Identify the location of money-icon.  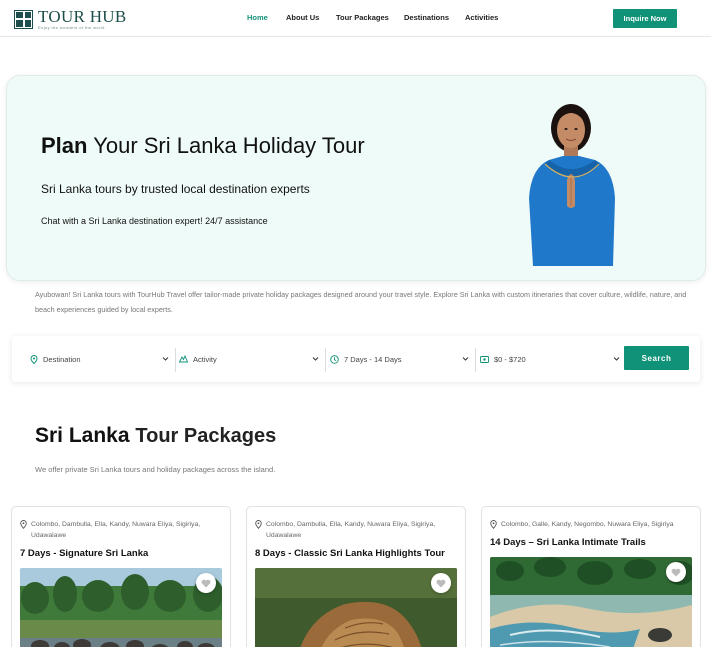
(484, 359).